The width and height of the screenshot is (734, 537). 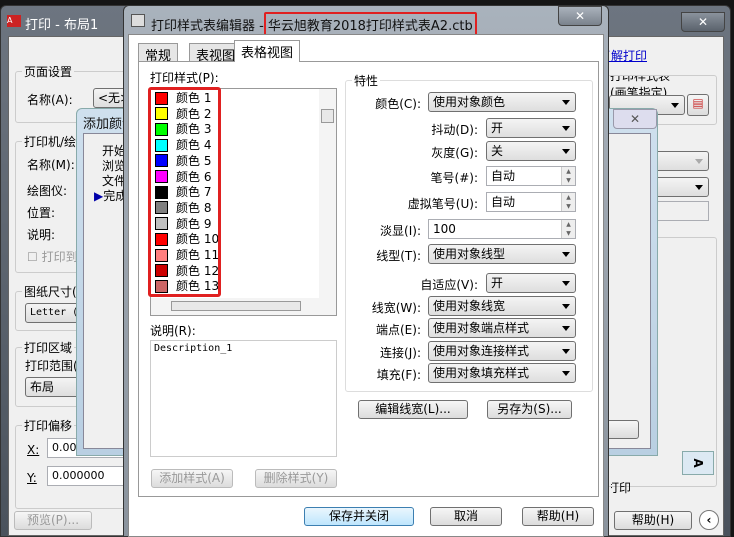 What do you see at coordinates (48, 71) in the screenshot?
I see `page-setup-label: 页面设置` at bounding box center [48, 71].